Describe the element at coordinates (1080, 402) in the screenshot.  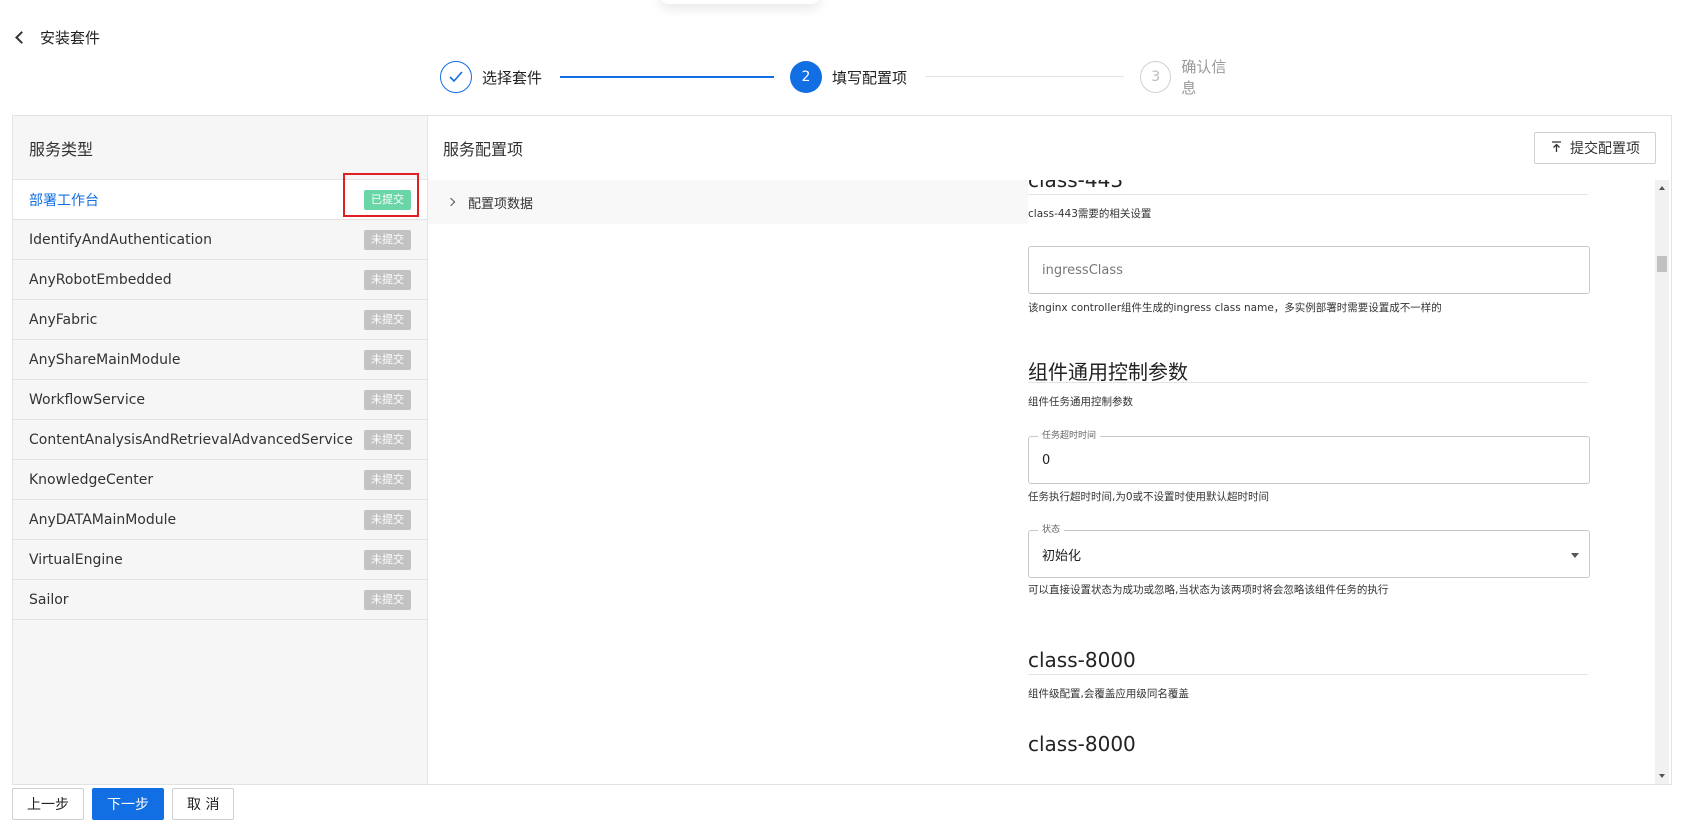
I see `section-description: 组件任务通用控制参数` at that location.